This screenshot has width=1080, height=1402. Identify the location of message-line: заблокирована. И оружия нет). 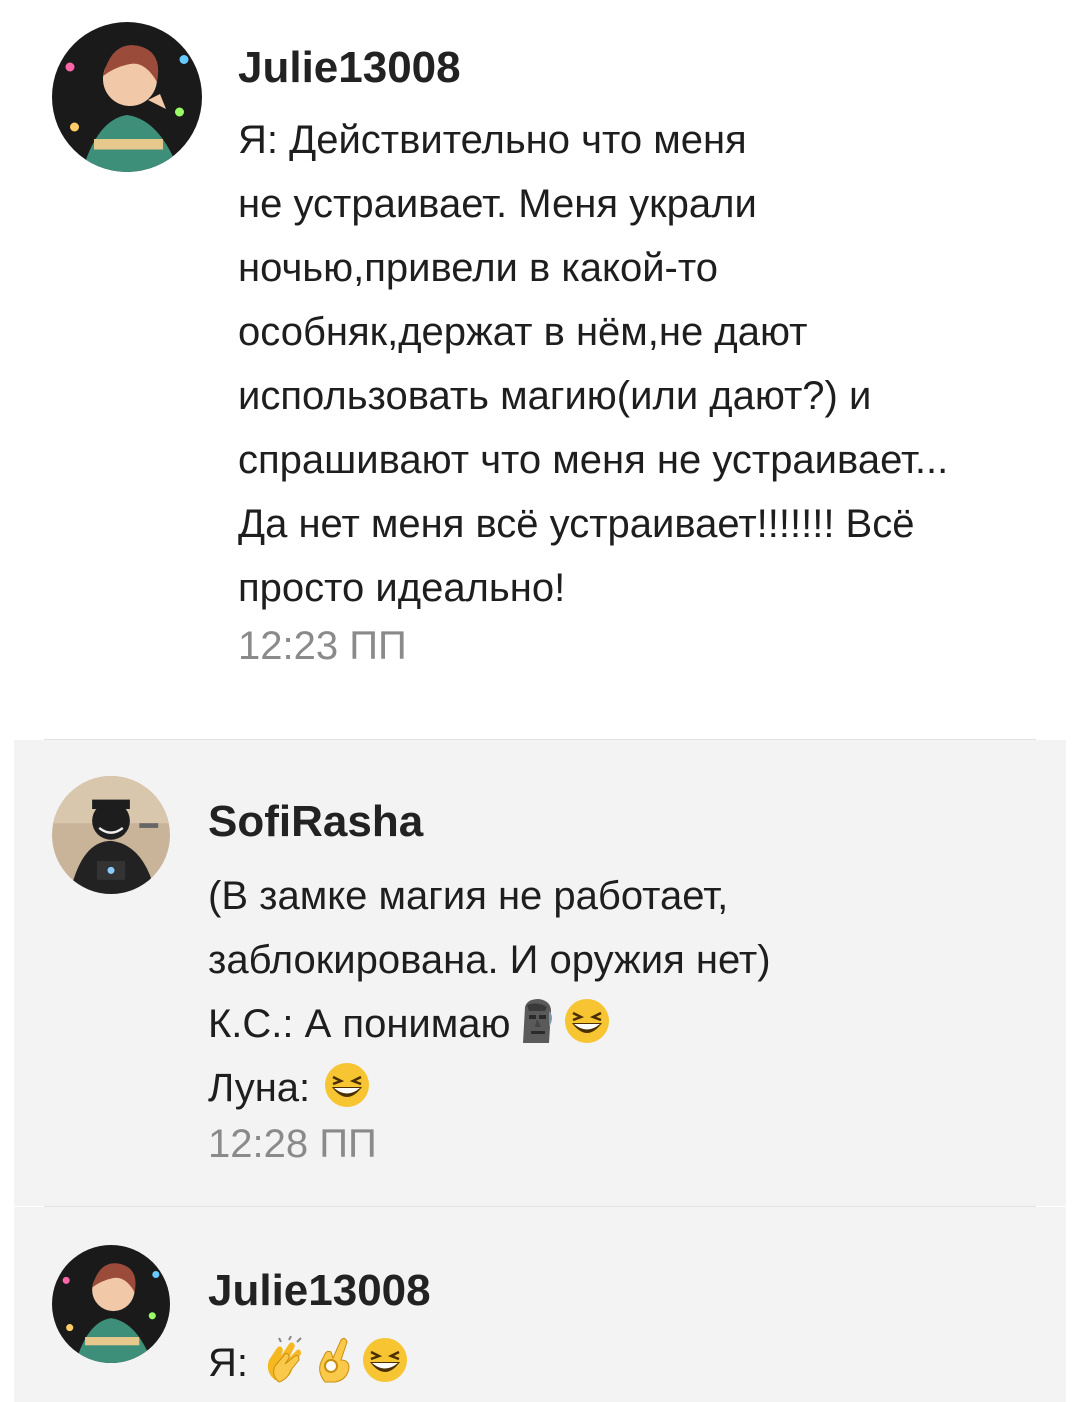
(489, 960).